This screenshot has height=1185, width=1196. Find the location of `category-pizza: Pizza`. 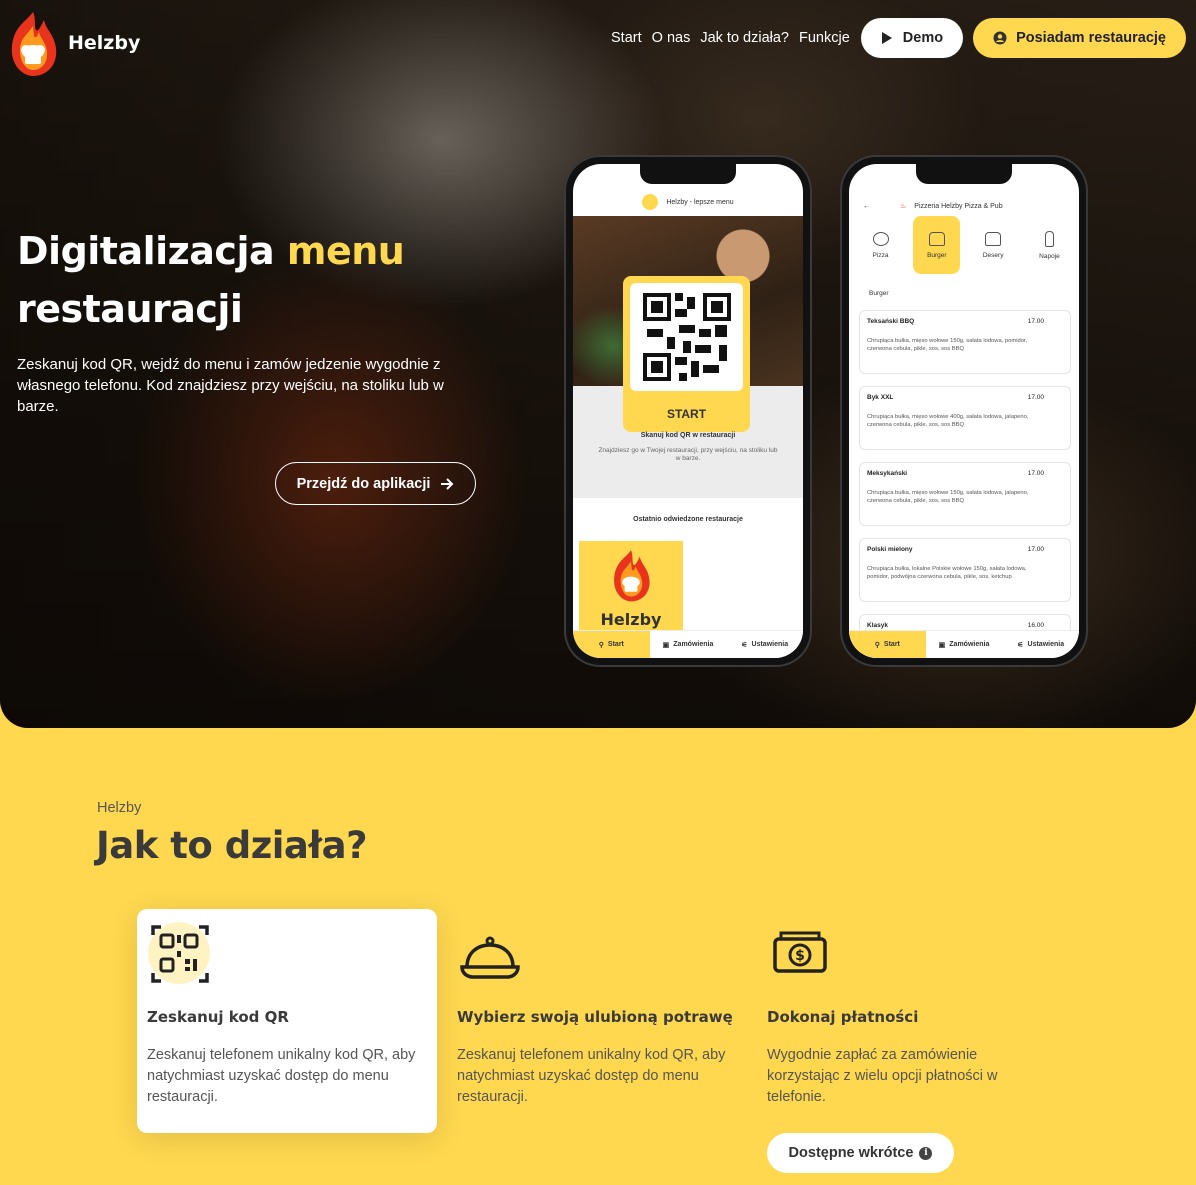

category-pizza: Pizza is located at coordinates (880, 245).